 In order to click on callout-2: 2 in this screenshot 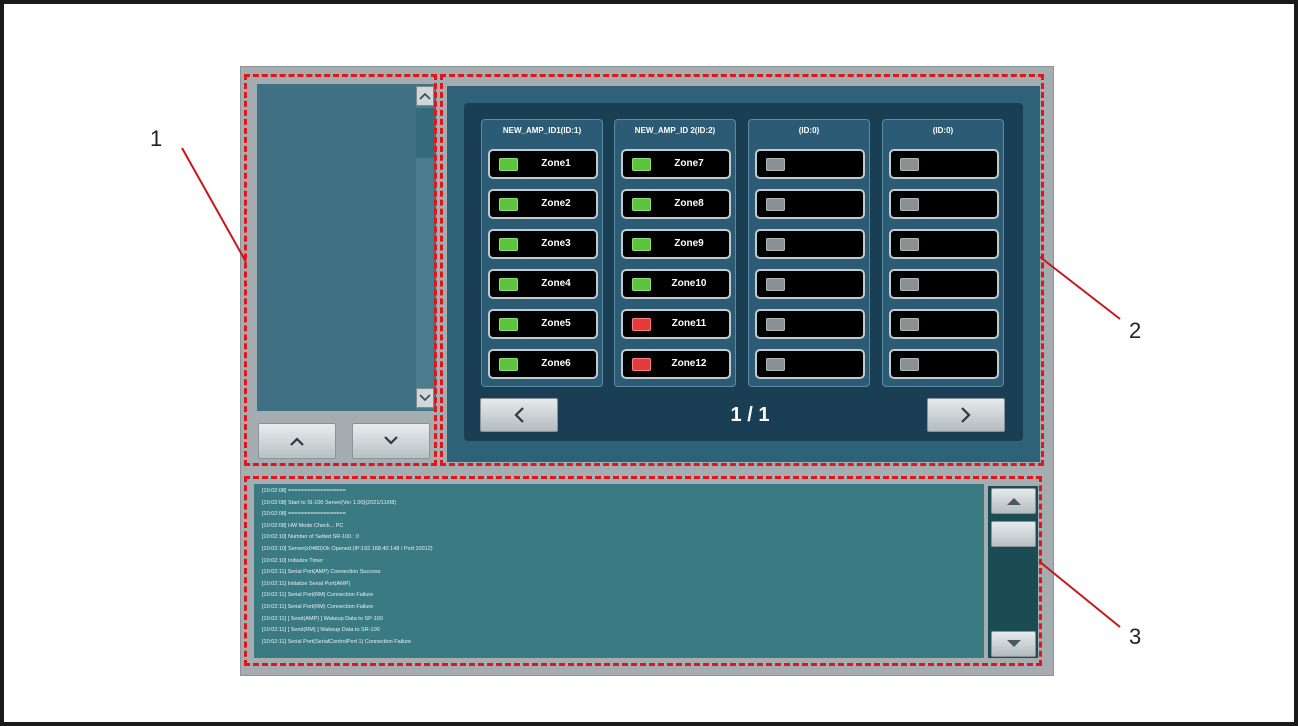, I will do `click(1135, 330)`.